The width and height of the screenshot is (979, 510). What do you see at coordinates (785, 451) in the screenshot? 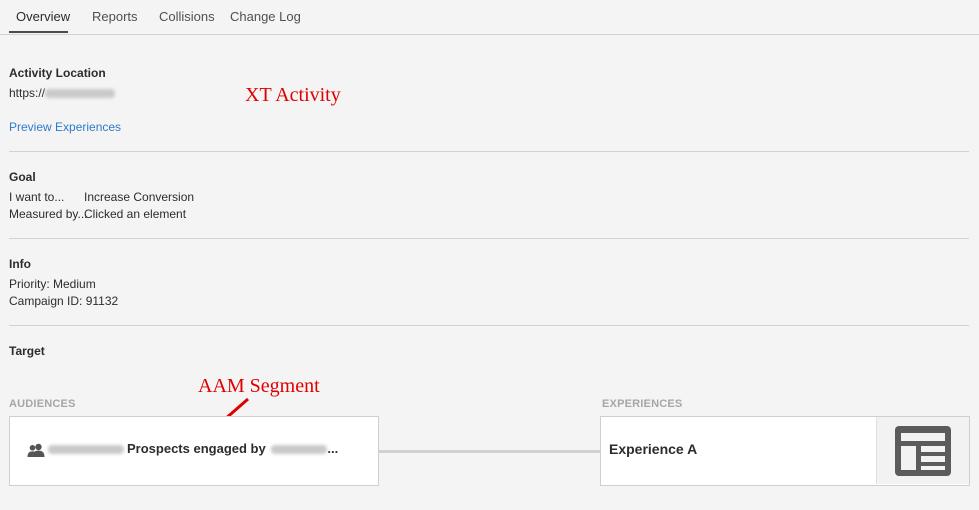
I see `experience-card: Experience A` at bounding box center [785, 451].